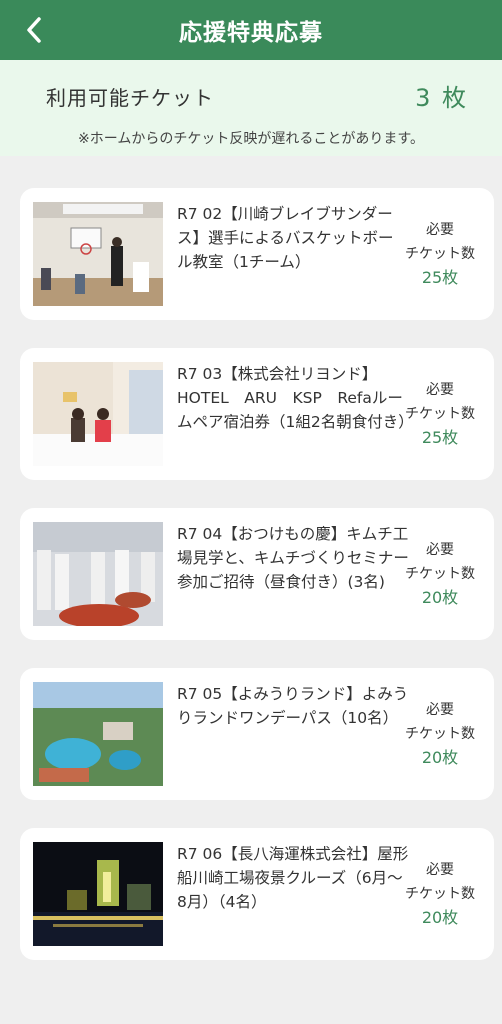 Image resolution: width=502 pixels, height=1024 pixels. I want to click on available-ticket-panel: 利用可能チケット 3 枚 ※ホームからのチケット反映が遅れることがあります。, so click(251, 108).